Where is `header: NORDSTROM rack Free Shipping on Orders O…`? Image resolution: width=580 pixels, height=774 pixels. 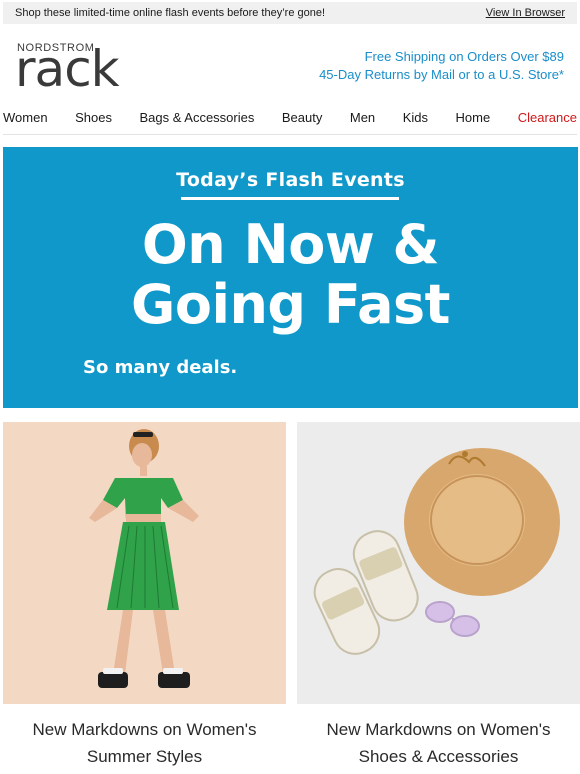 header: NORDSTROM rack Free Shipping on Orders O… is located at coordinates (290, 66).